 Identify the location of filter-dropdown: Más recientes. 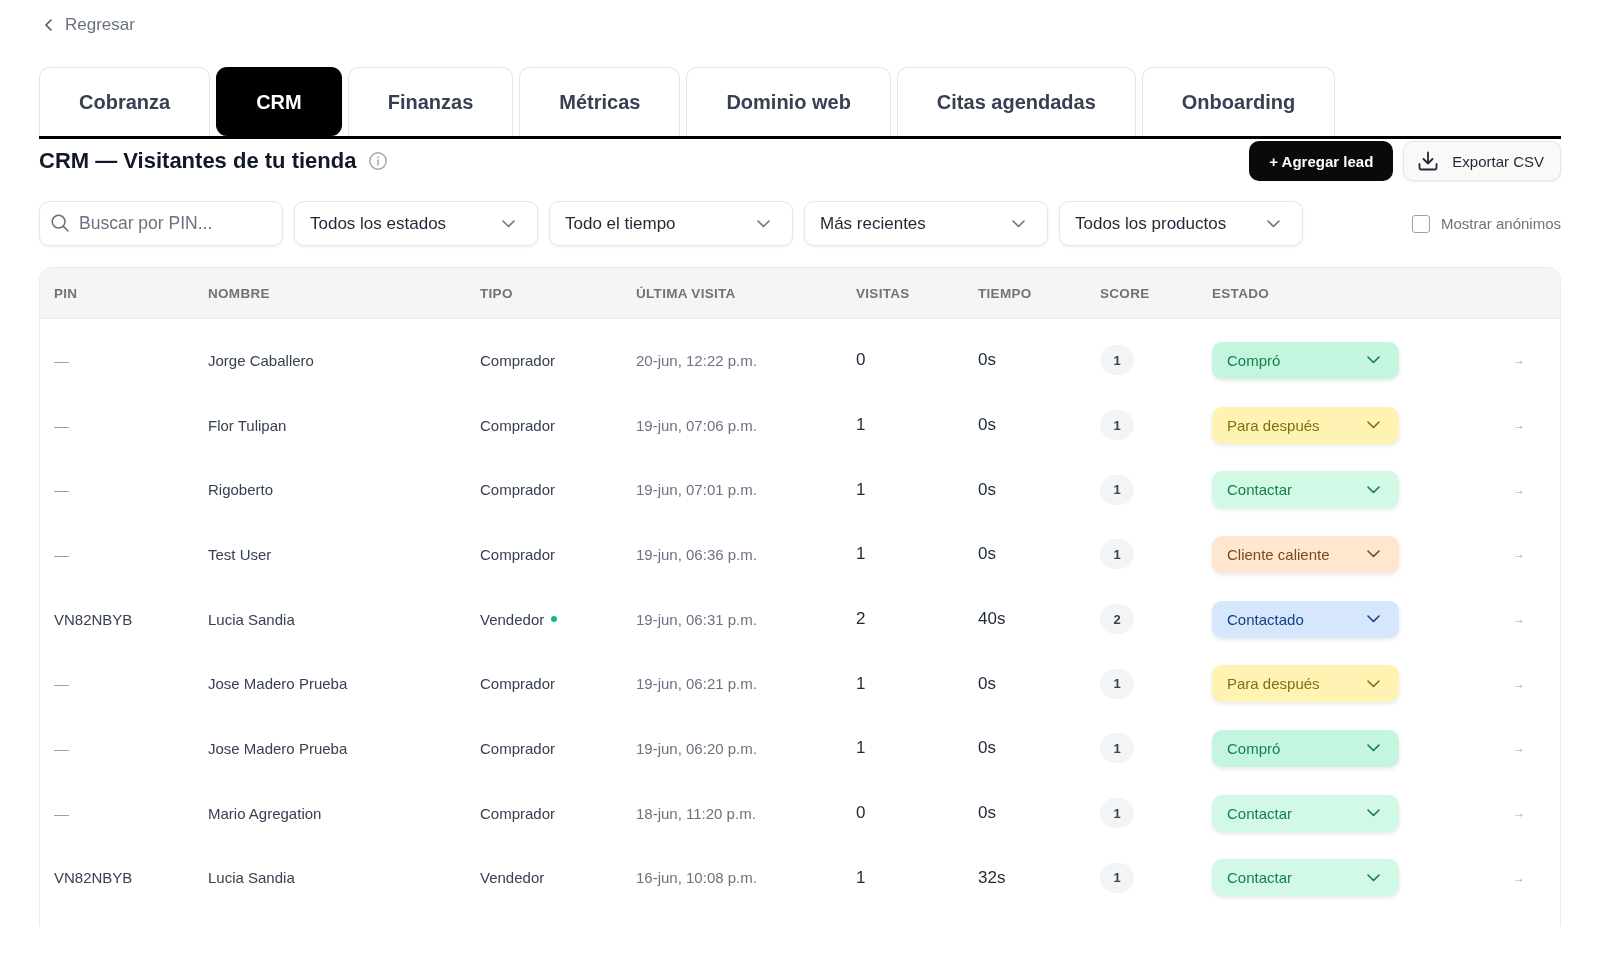
(926, 223).